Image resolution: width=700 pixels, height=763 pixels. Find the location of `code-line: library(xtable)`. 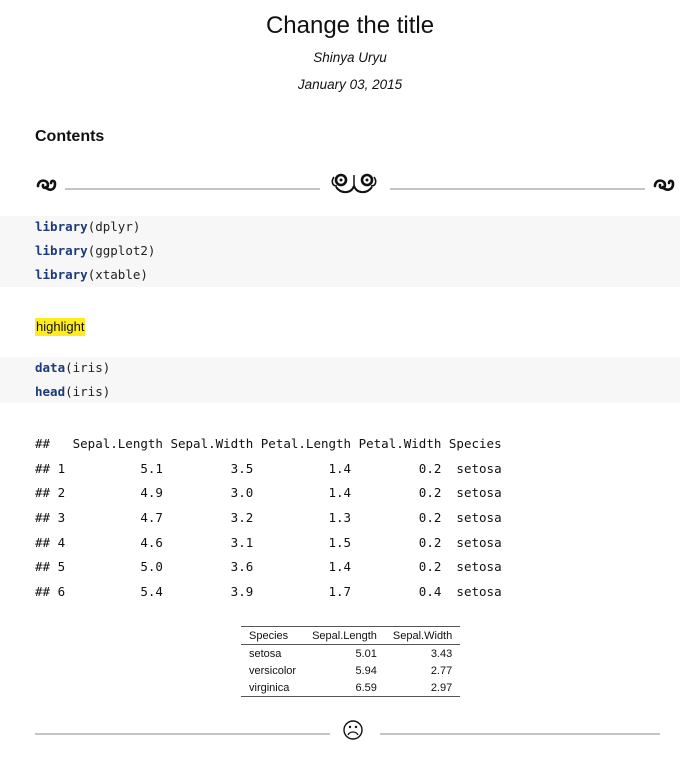

code-line: library(xtable) is located at coordinates (91, 275).